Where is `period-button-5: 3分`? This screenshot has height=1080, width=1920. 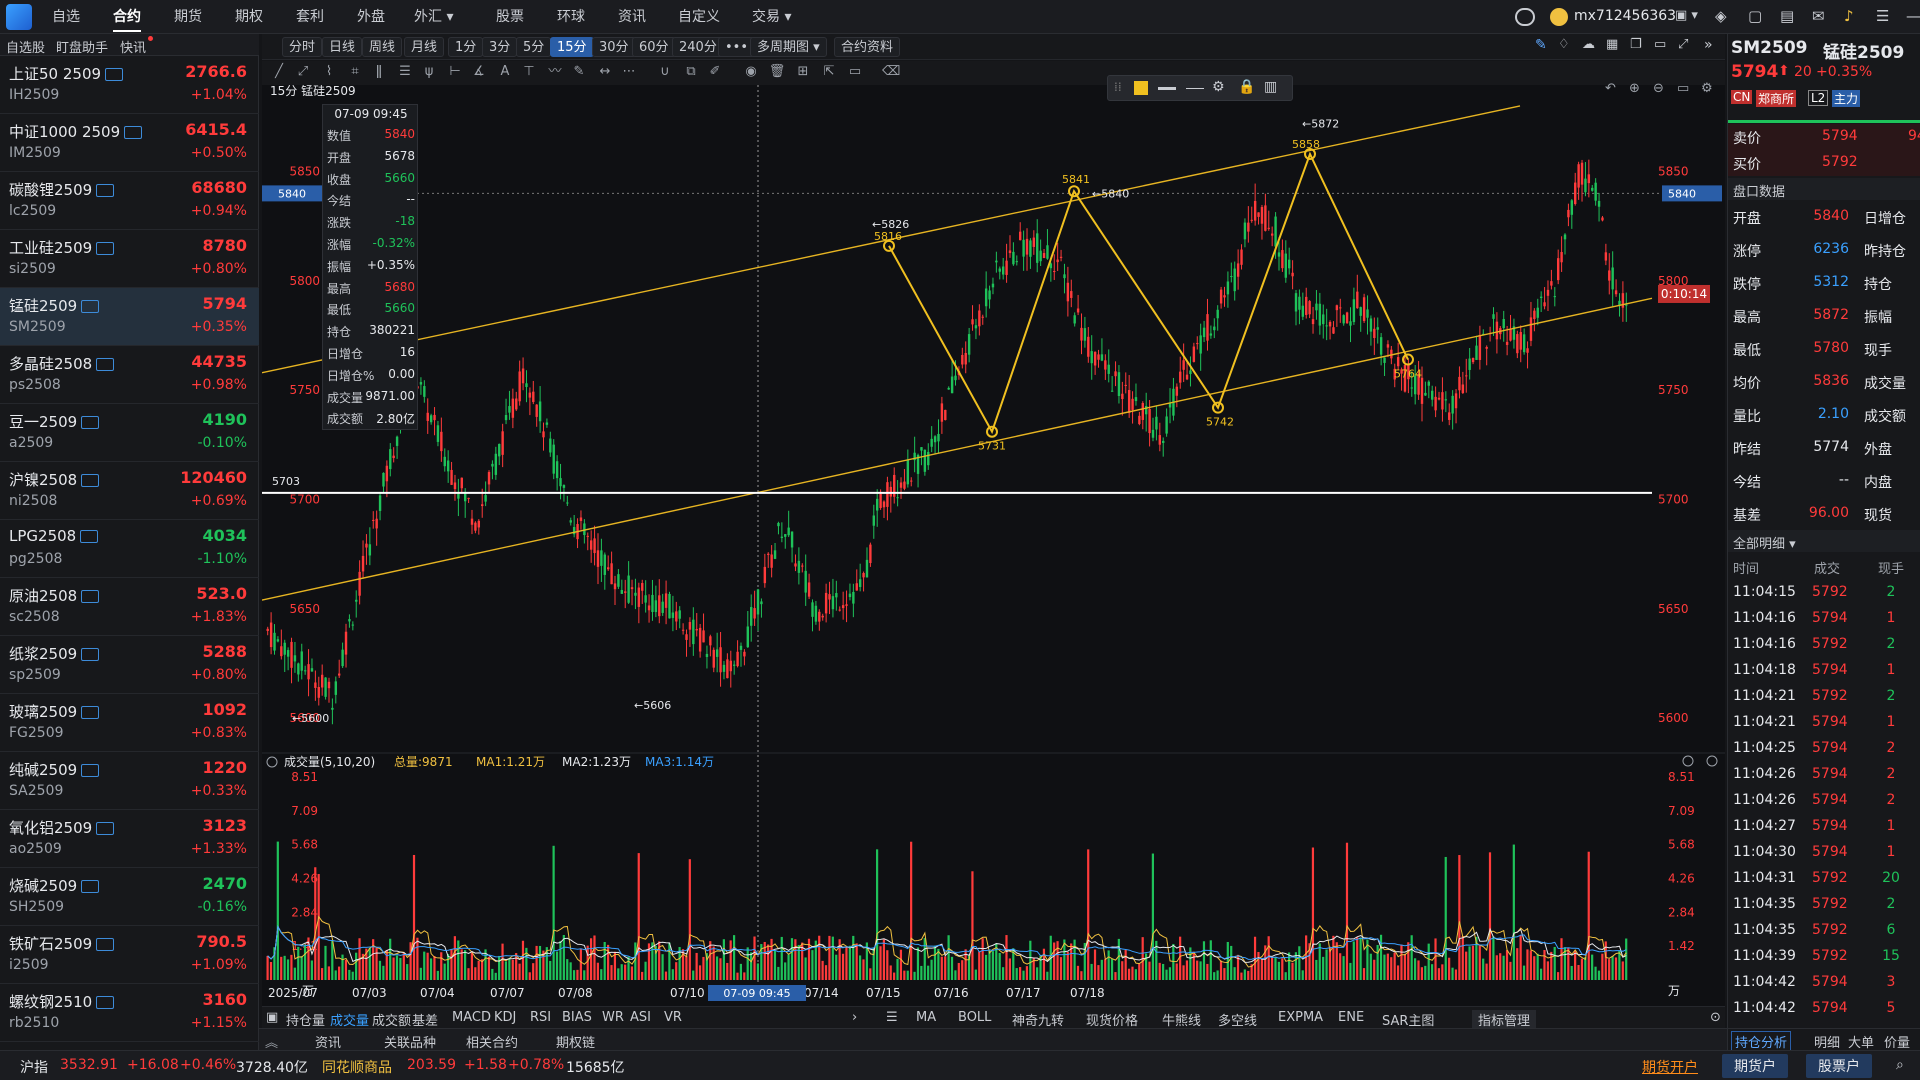
period-button-5: 3分 is located at coordinates (500, 47).